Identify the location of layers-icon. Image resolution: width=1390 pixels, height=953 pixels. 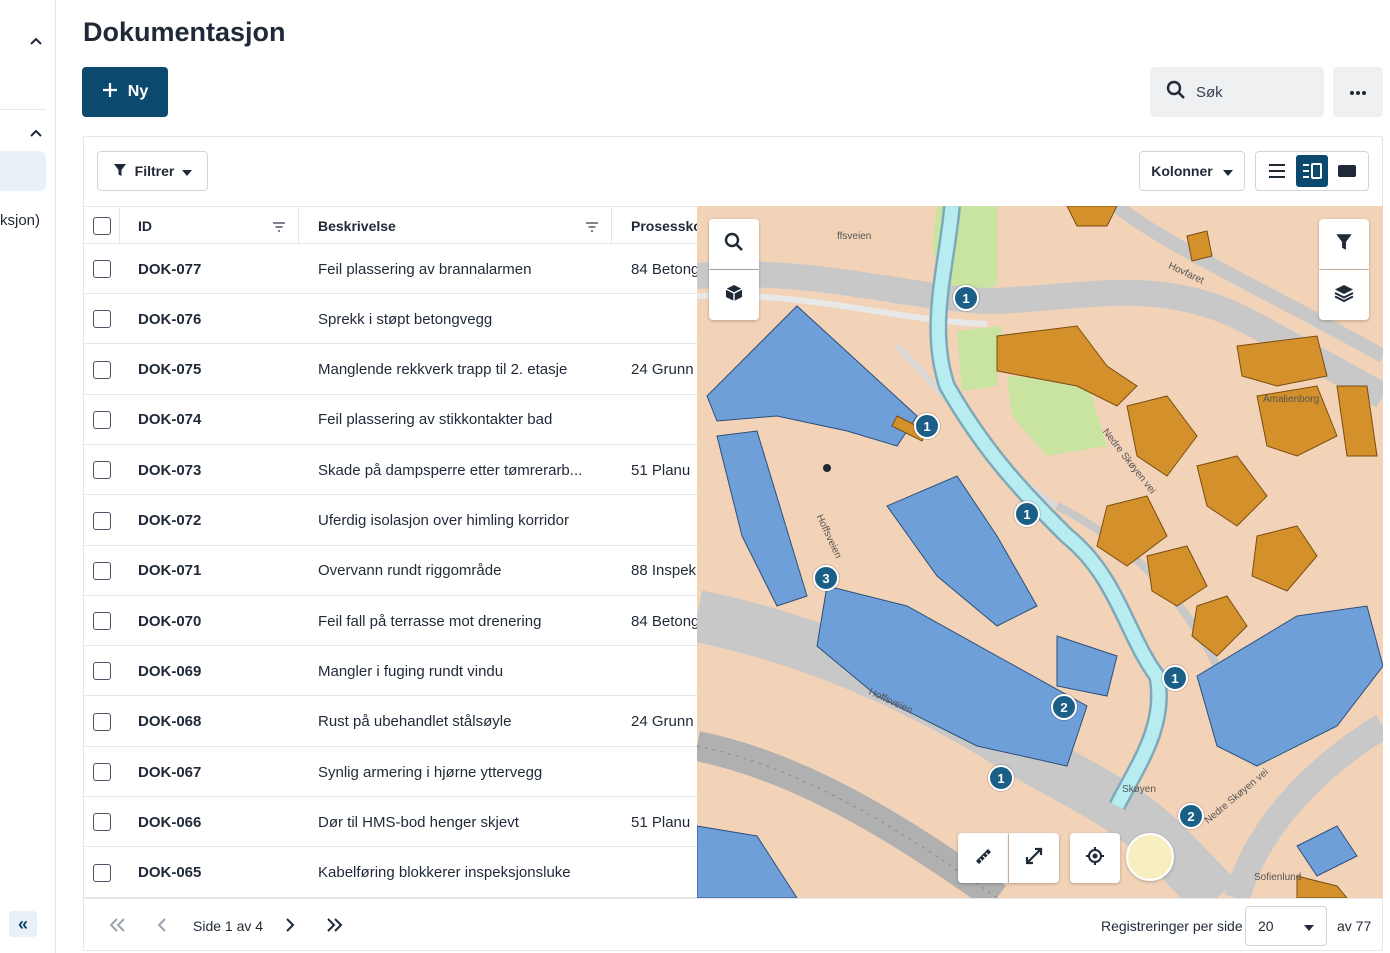
(1344, 295).